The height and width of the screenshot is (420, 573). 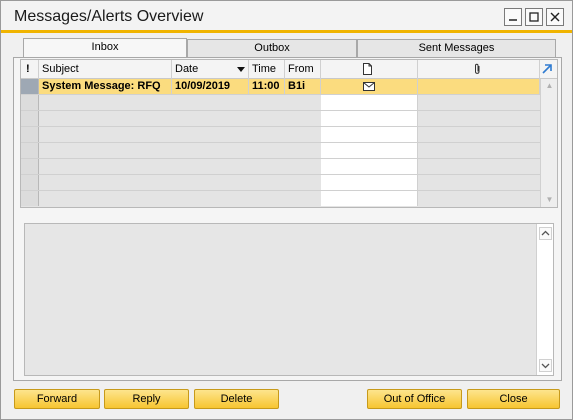 What do you see at coordinates (303, 69) in the screenshot?
I see `header-from: From` at bounding box center [303, 69].